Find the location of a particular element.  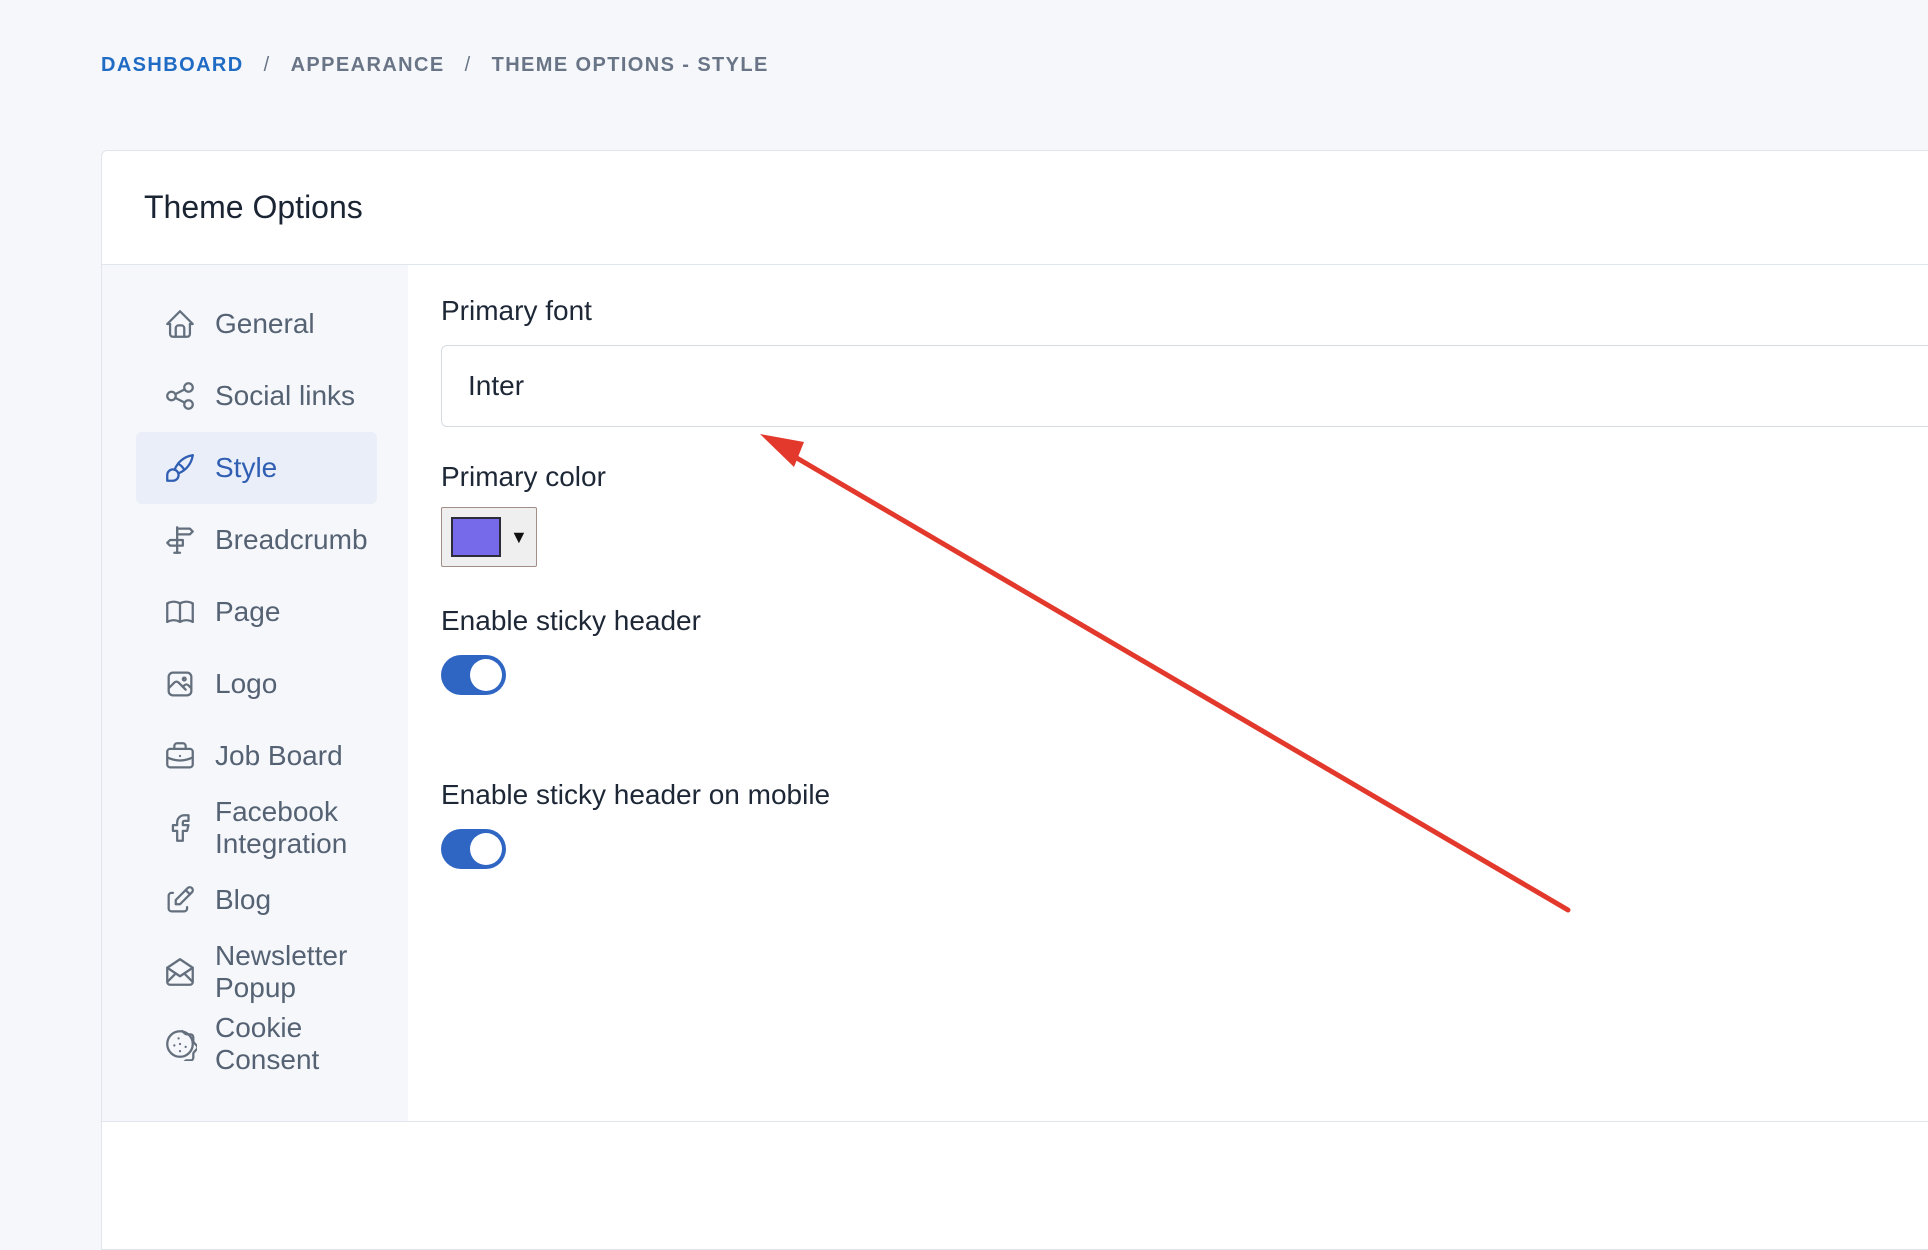

sidebar-item-social-links: Social links is located at coordinates (256, 396).